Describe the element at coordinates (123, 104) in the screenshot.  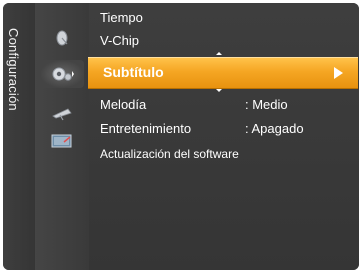
I see `menu-item-melodia: Melodía` at that location.